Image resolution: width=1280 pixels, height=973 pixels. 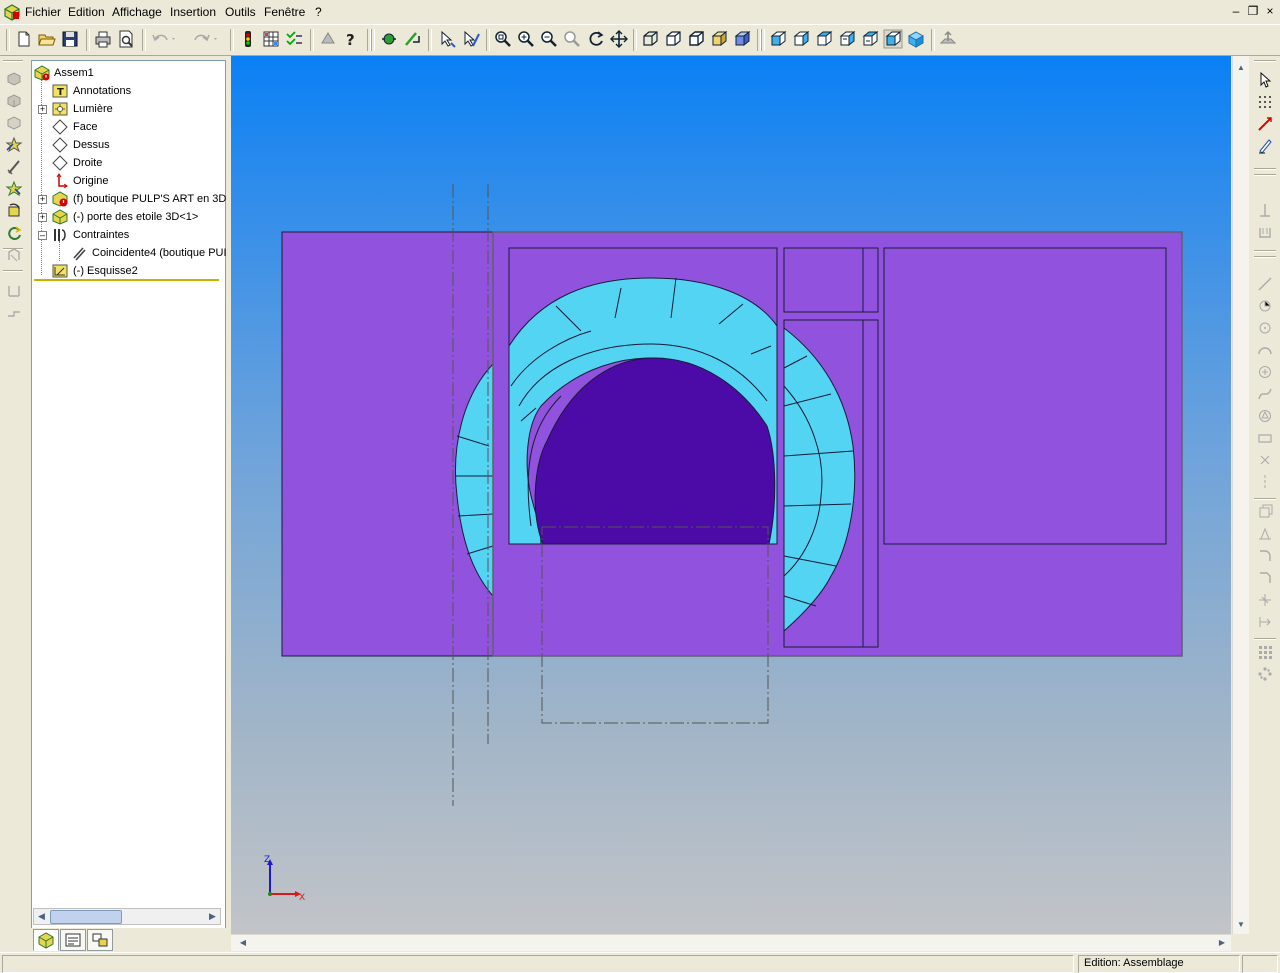 I want to click on tree-item-annotations: T Annotations, so click(x=128, y=91).